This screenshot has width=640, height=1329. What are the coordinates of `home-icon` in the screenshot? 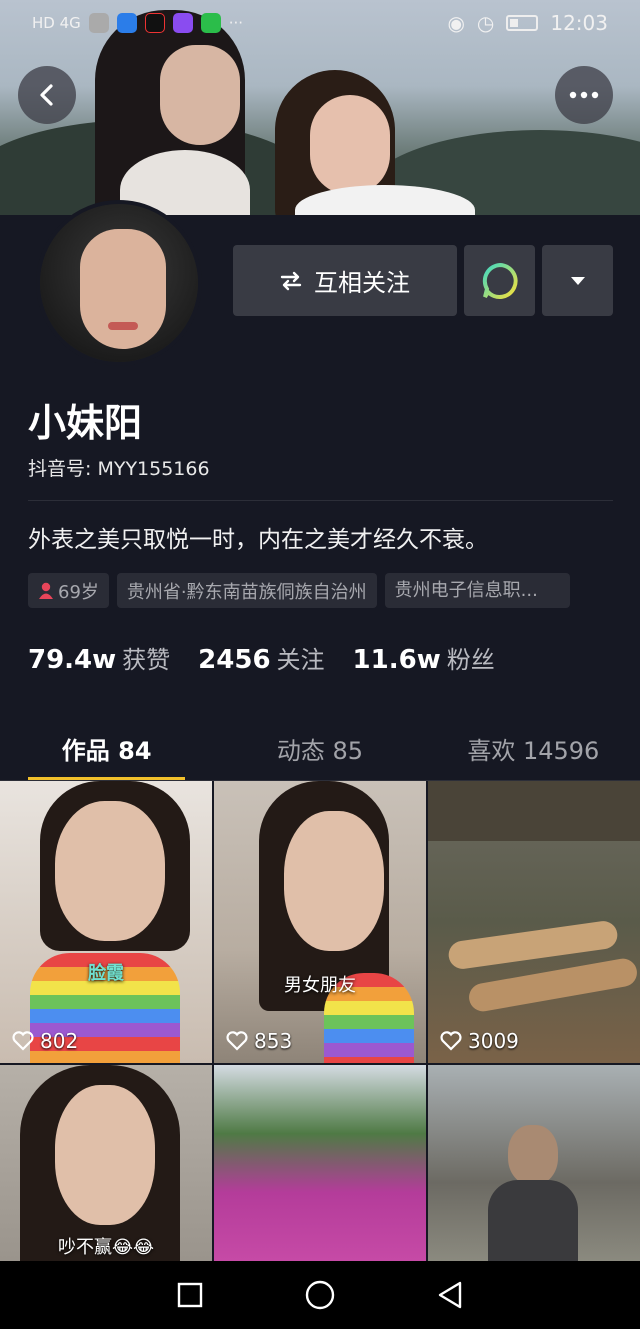 It's located at (320, 1295).